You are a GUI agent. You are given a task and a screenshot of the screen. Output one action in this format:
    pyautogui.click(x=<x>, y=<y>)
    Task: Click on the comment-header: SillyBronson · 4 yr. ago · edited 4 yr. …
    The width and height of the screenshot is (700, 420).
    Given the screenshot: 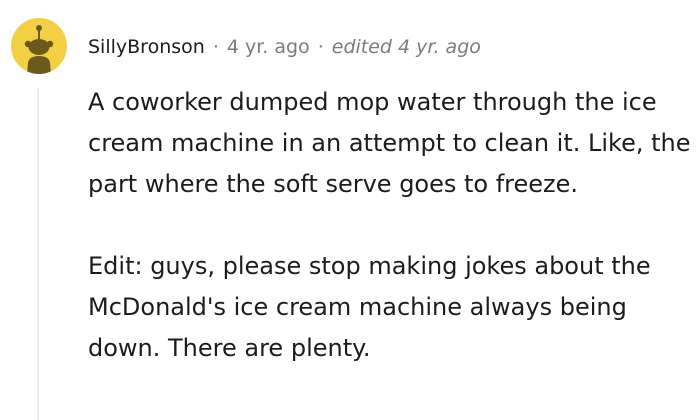 What is the action you would take?
    pyautogui.click(x=284, y=47)
    